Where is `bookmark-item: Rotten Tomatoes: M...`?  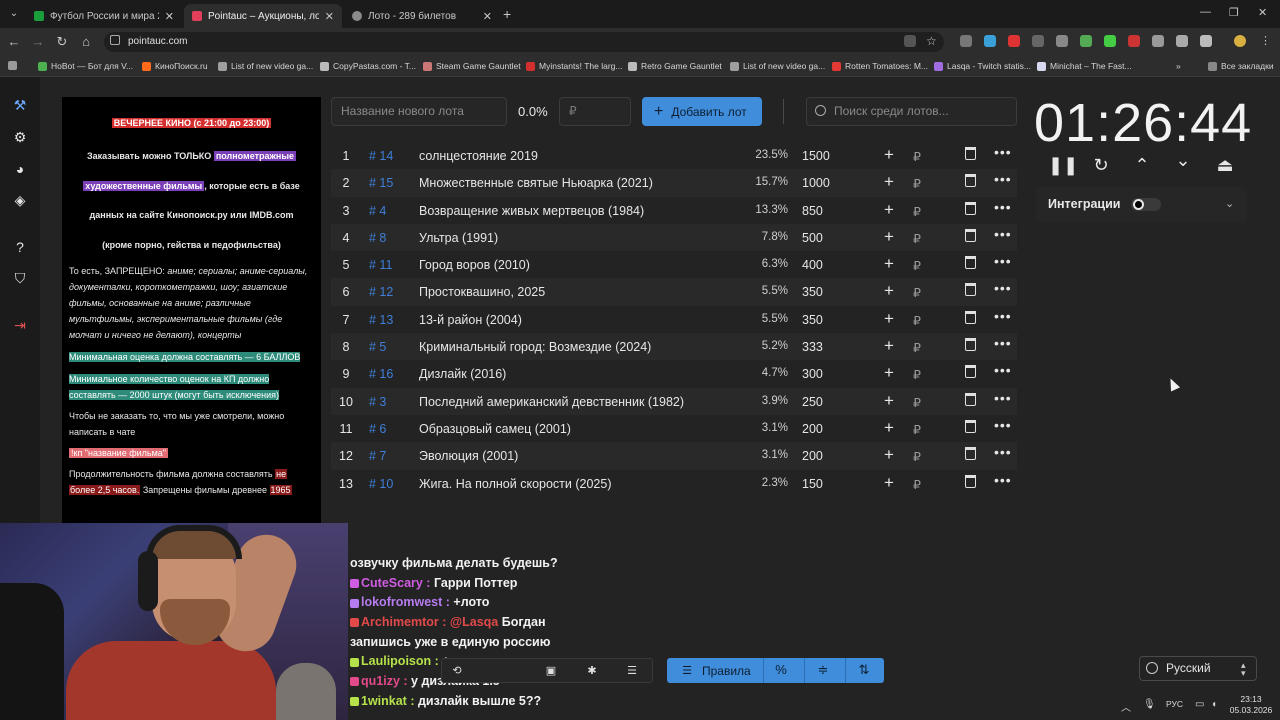 bookmark-item: Rotten Tomatoes: M... is located at coordinates (880, 66).